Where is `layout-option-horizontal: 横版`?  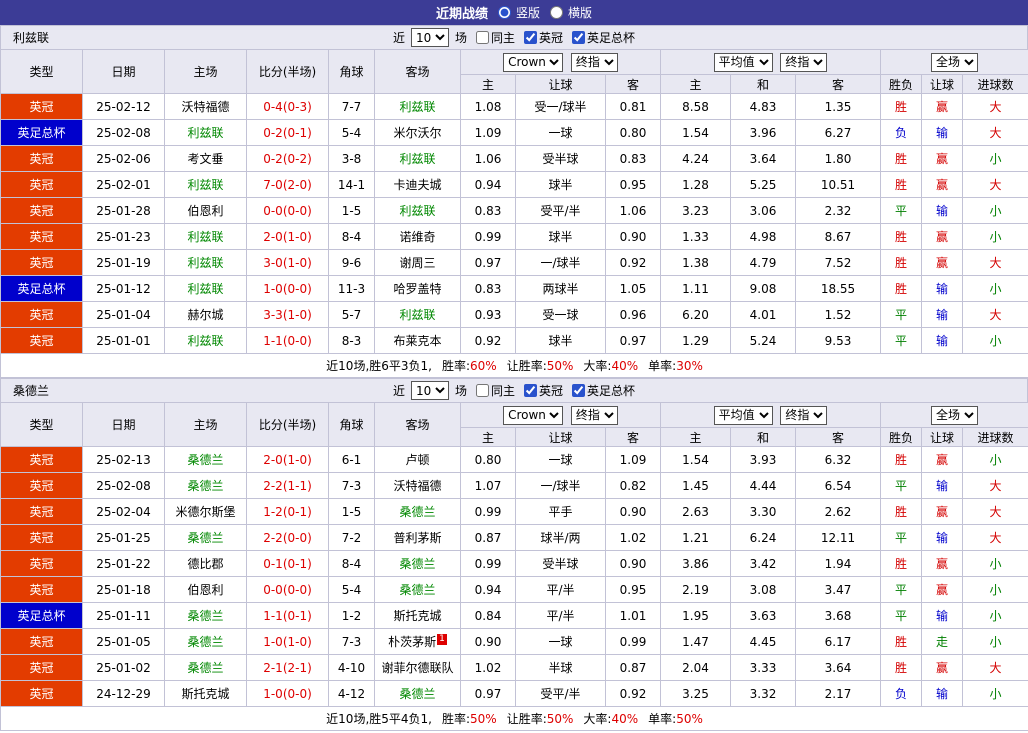
layout-option-horizontal: 横版 is located at coordinates (571, 12).